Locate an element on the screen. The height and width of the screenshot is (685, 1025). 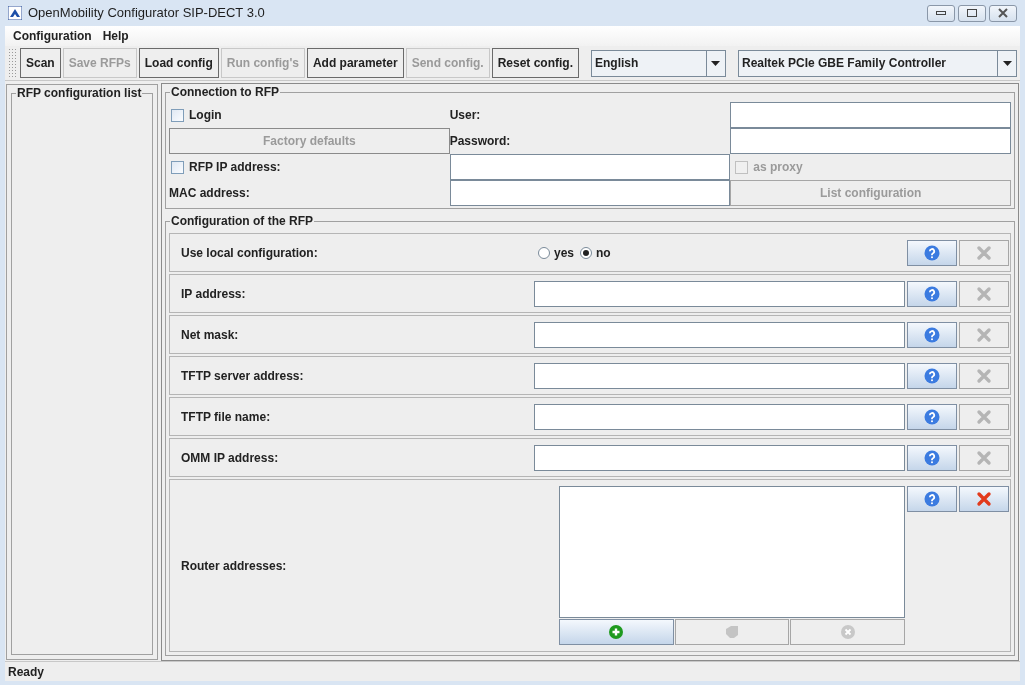
maximize-button is located at coordinates (972, 13).